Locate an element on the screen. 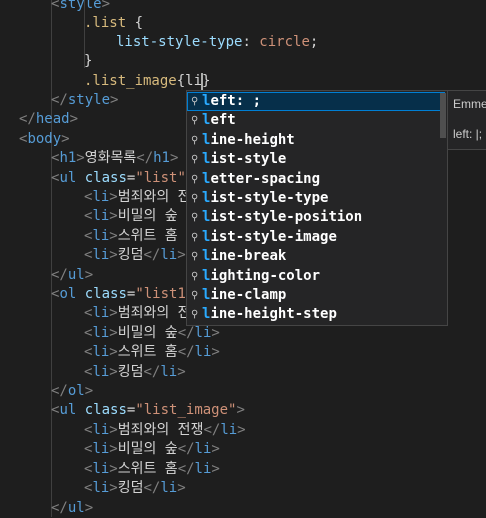  suggest-item-label: line-break is located at coordinates (244, 256).